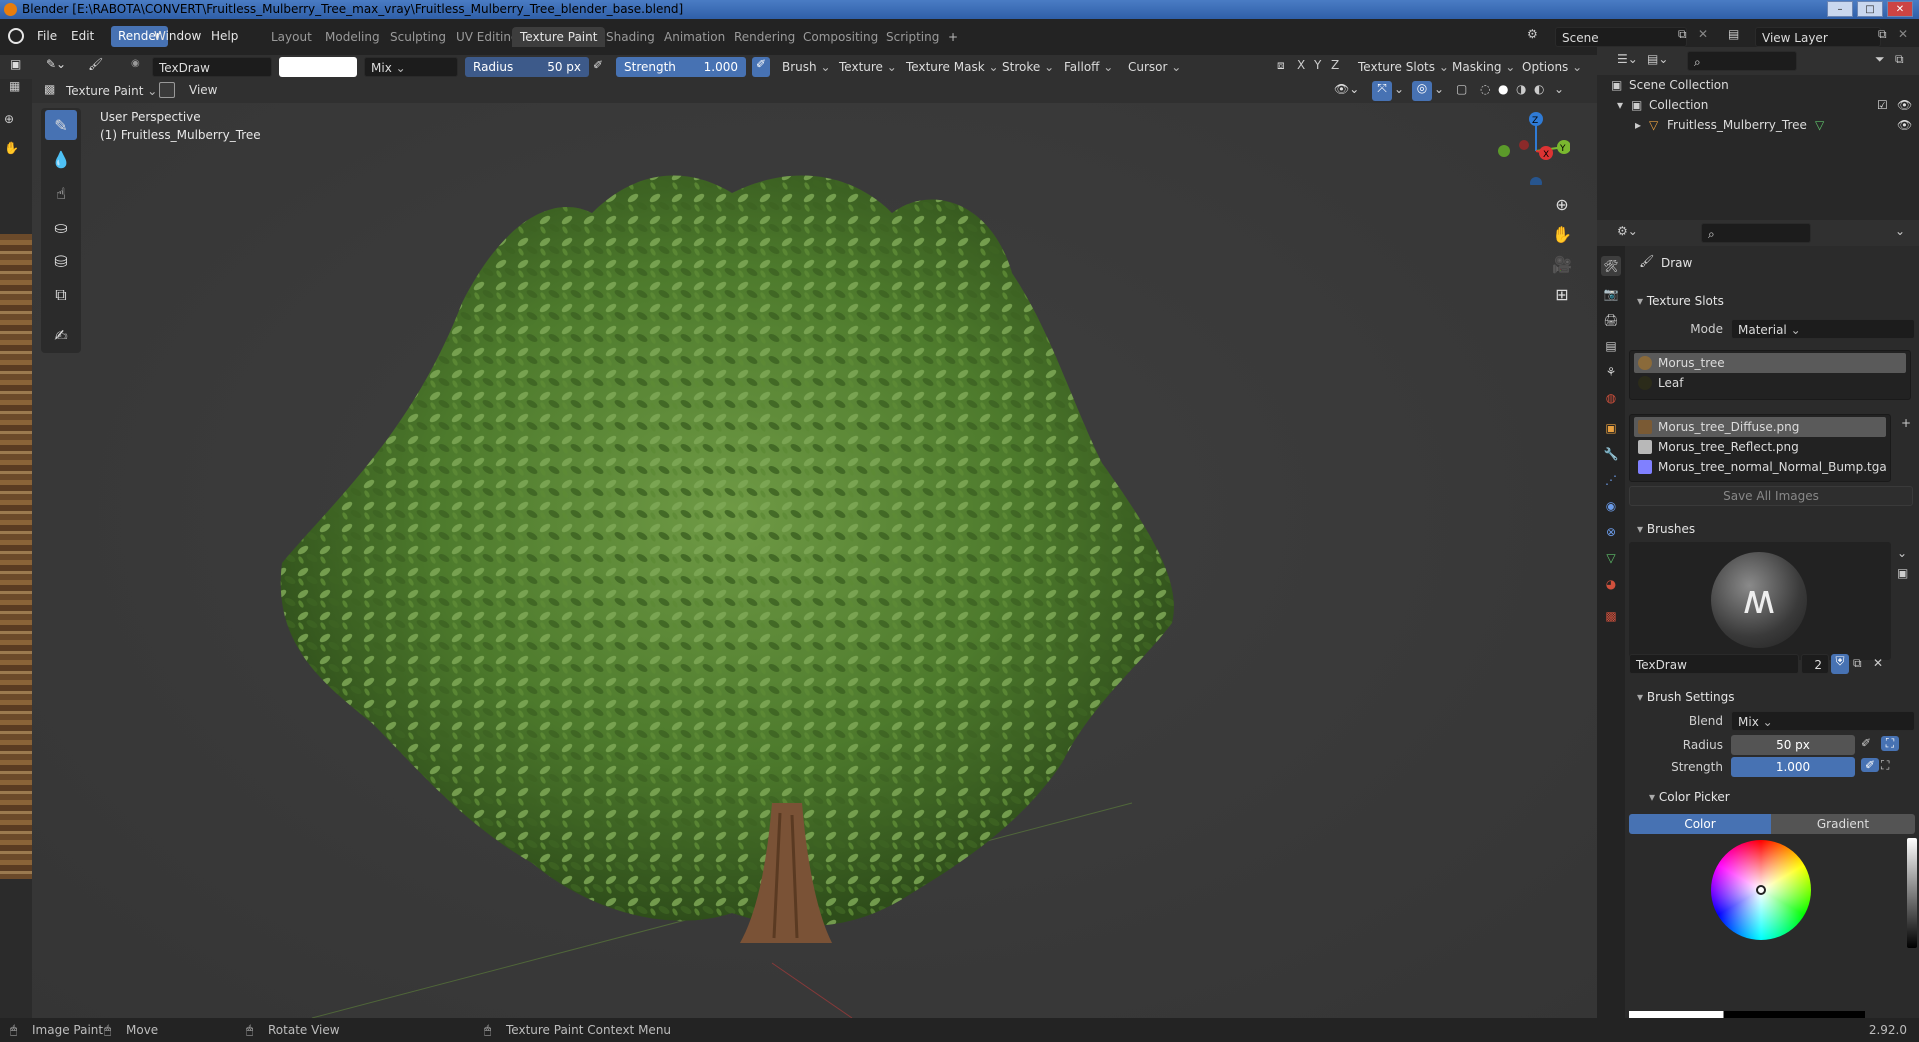  What do you see at coordinates (1912, 893) in the screenshot?
I see `value-slider` at bounding box center [1912, 893].